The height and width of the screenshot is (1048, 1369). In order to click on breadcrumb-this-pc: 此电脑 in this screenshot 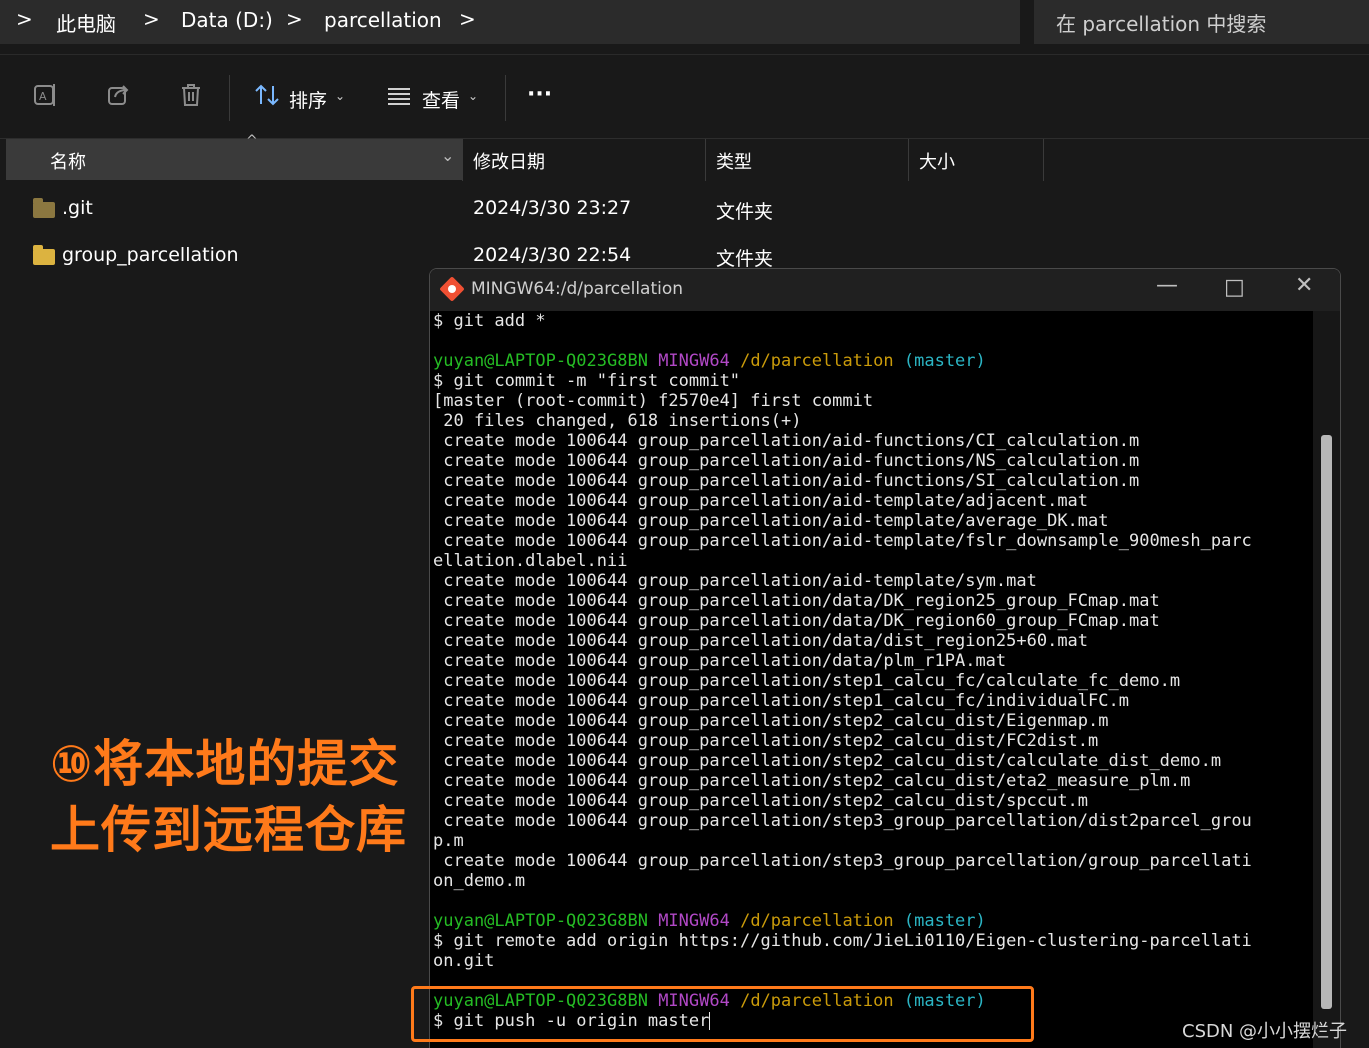, I will do `click(86, 22)`.